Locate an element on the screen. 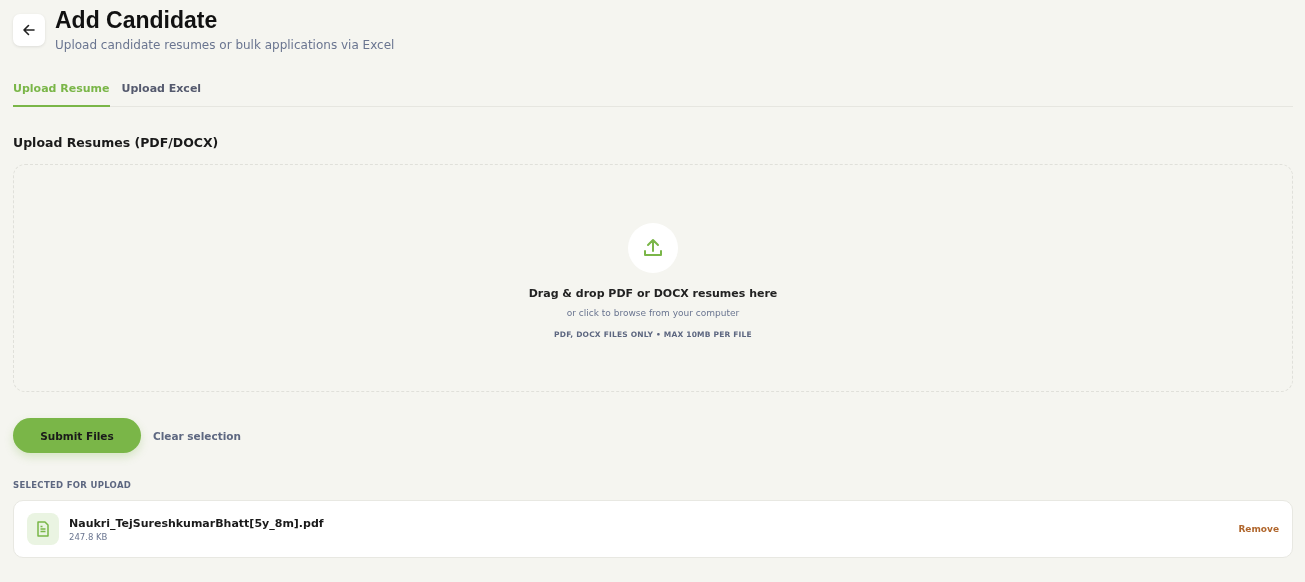 The height and width of the screenshot is (582, 1305). page-title: Add Candidate is located at coordinates (137, 20).